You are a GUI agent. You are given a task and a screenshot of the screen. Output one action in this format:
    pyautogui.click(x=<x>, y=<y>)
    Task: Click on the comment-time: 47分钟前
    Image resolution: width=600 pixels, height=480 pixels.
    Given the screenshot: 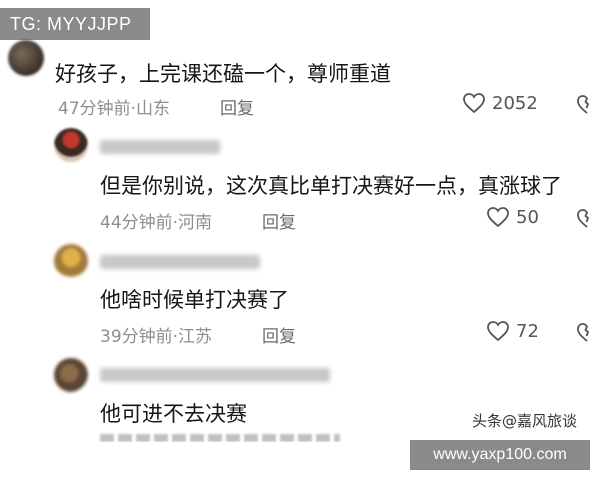 What is the action you would take?
    pyautogui.click(x=94, y=109)
    